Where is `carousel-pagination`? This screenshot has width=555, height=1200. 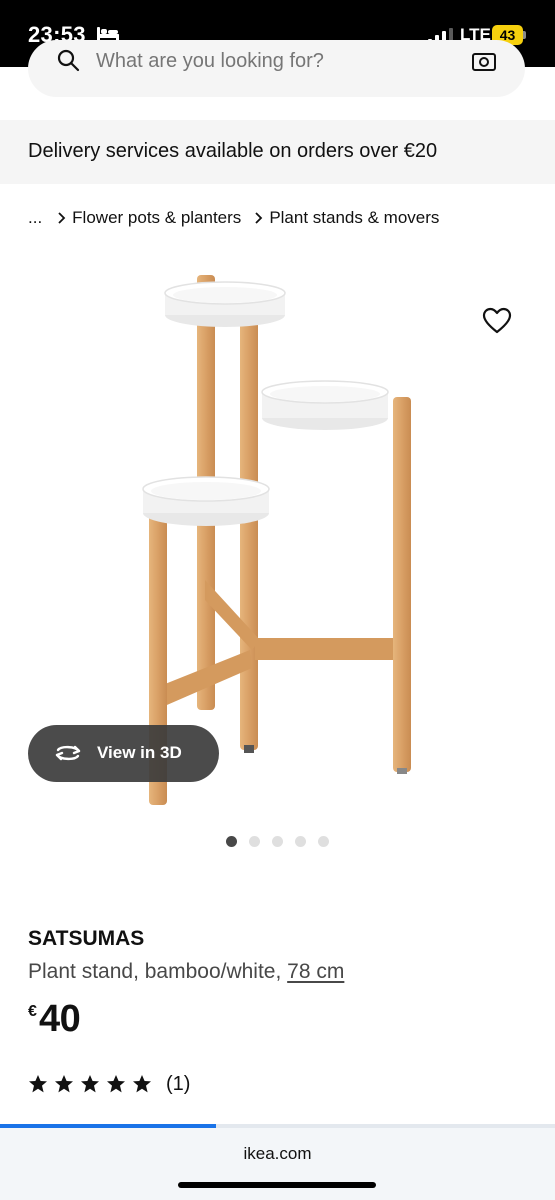 carousel-pagination is located at coordinates (281, 842).